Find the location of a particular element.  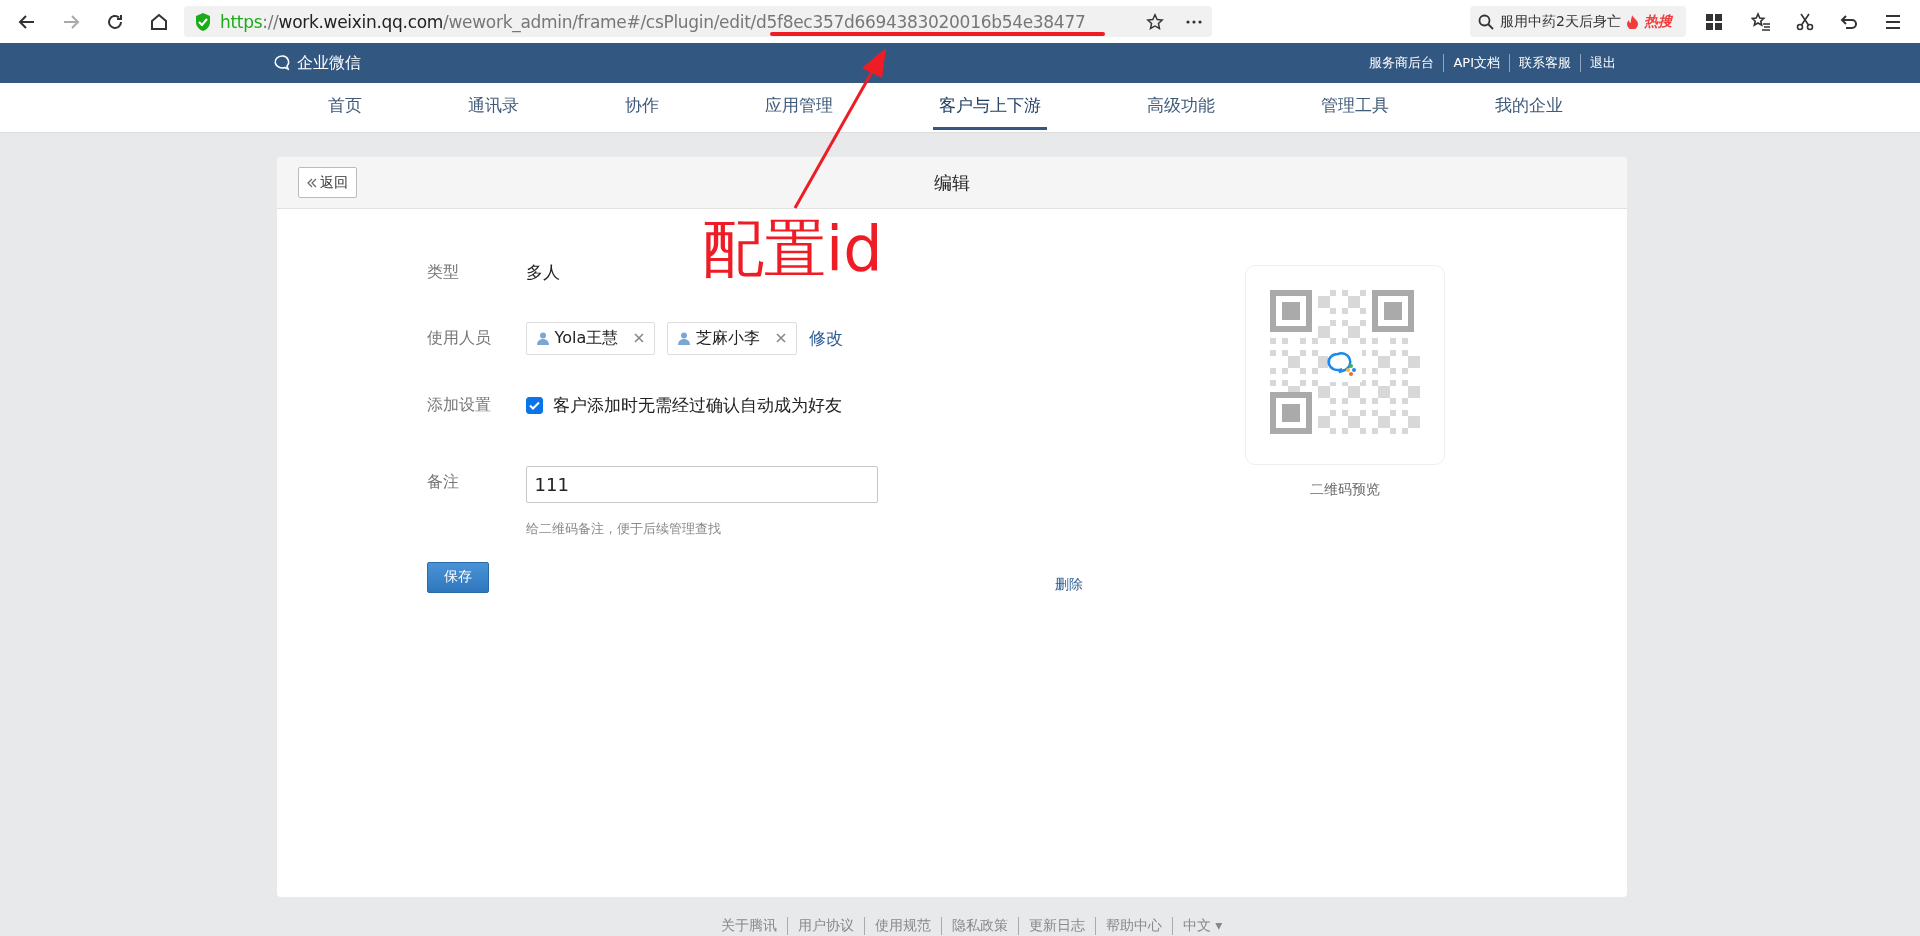

search-icon is located at coordinates (1486, 21).